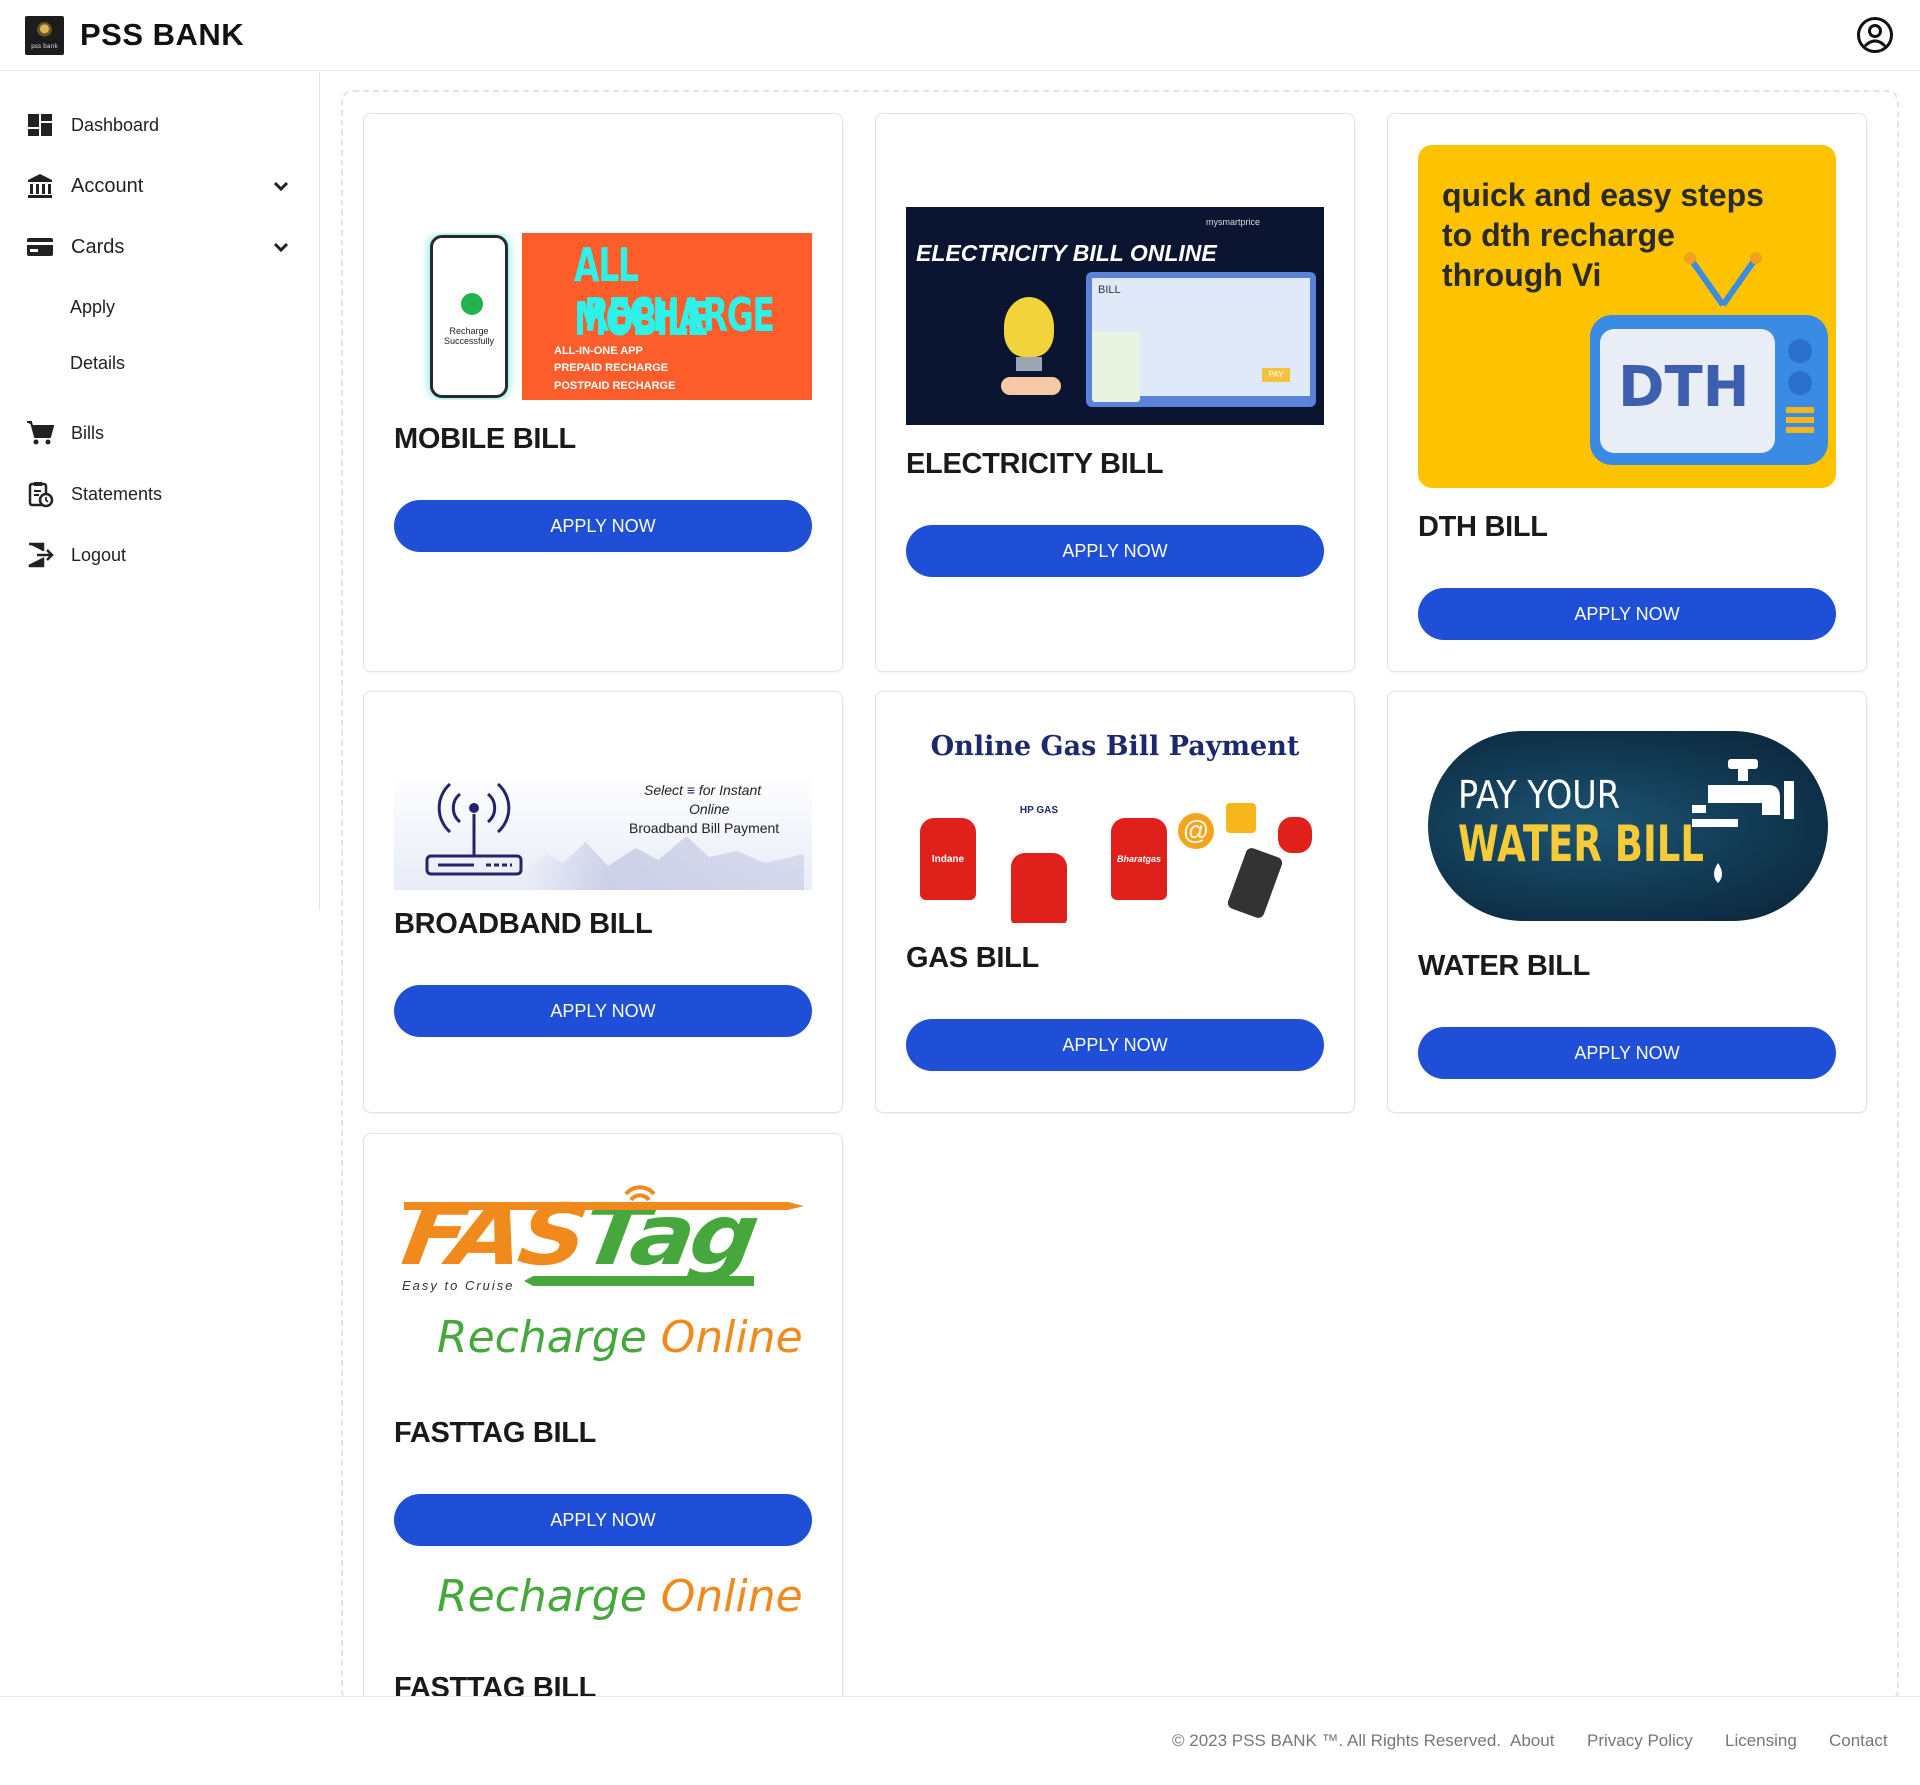 Image resolution: width=1920 pixels, height=1785 pixels. I want to click on water-tap-icon, so click(1743, 821).